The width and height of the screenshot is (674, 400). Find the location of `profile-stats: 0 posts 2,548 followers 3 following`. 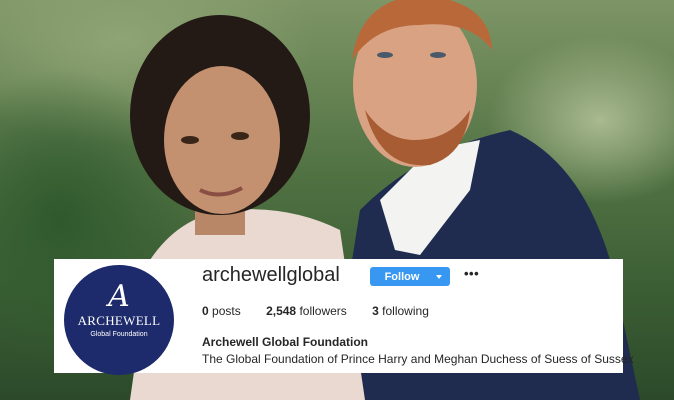

profile-stats: 0 posts 2,548 followers 3 following is located at coordinates (326, 311).